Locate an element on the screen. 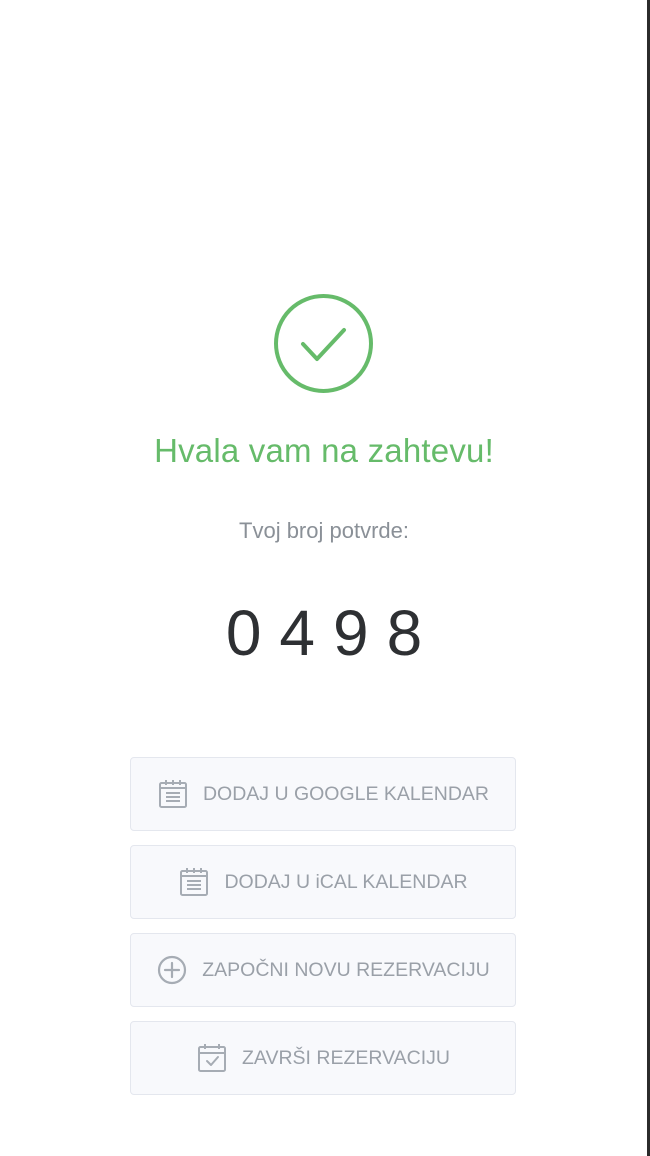 The width and height of the screenshot is (650, 1156). start-new-reservation-button: ZAPOČNI NOVU REZERVACIJU is located at coordinates (323, 970).